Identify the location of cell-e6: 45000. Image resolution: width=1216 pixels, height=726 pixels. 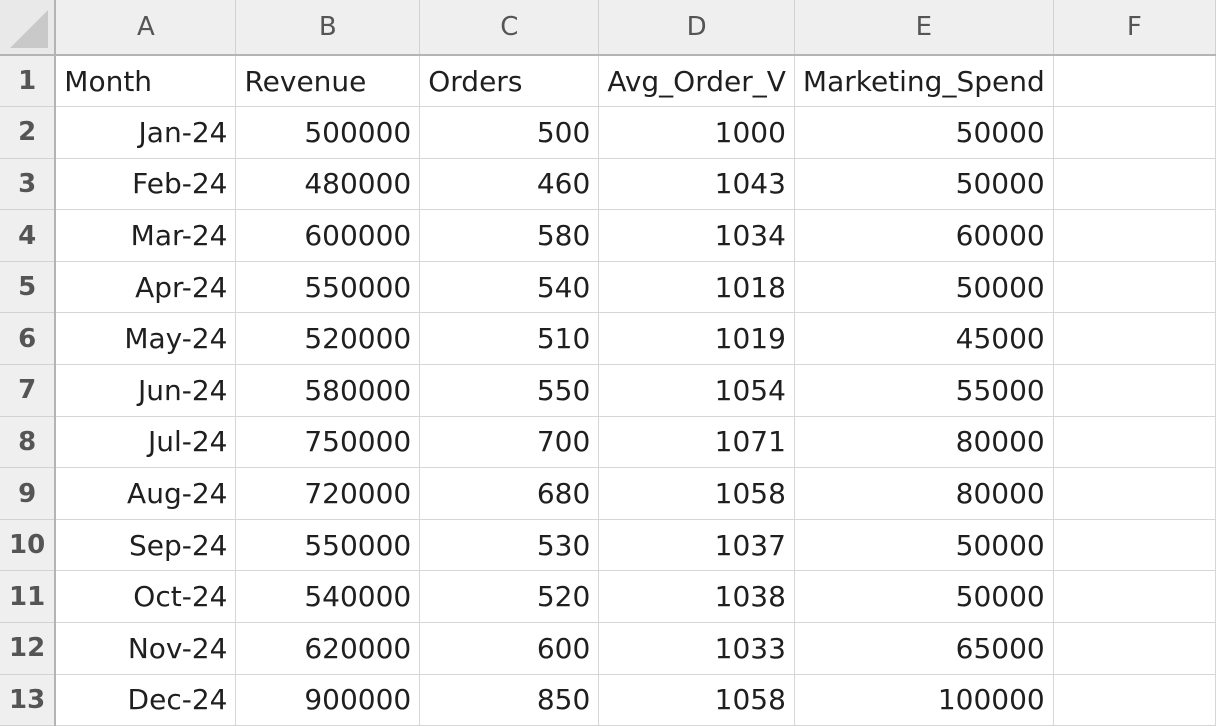
(924, 339).